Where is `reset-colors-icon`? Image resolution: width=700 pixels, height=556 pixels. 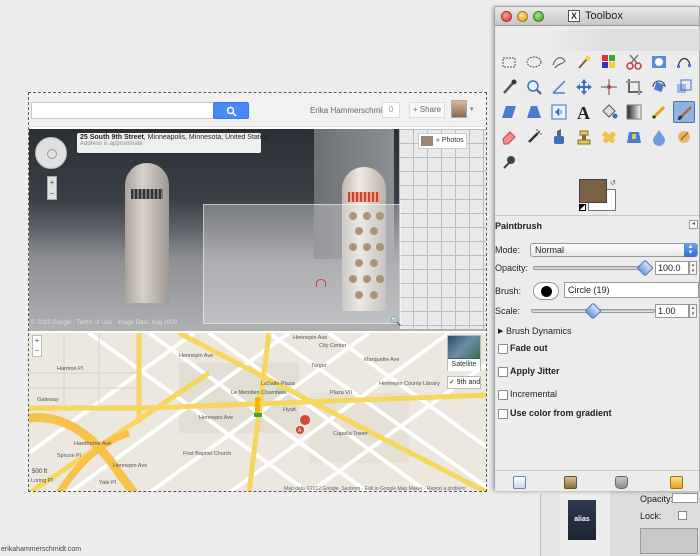 reset-colors-icon is located at coordinates (582, 207).